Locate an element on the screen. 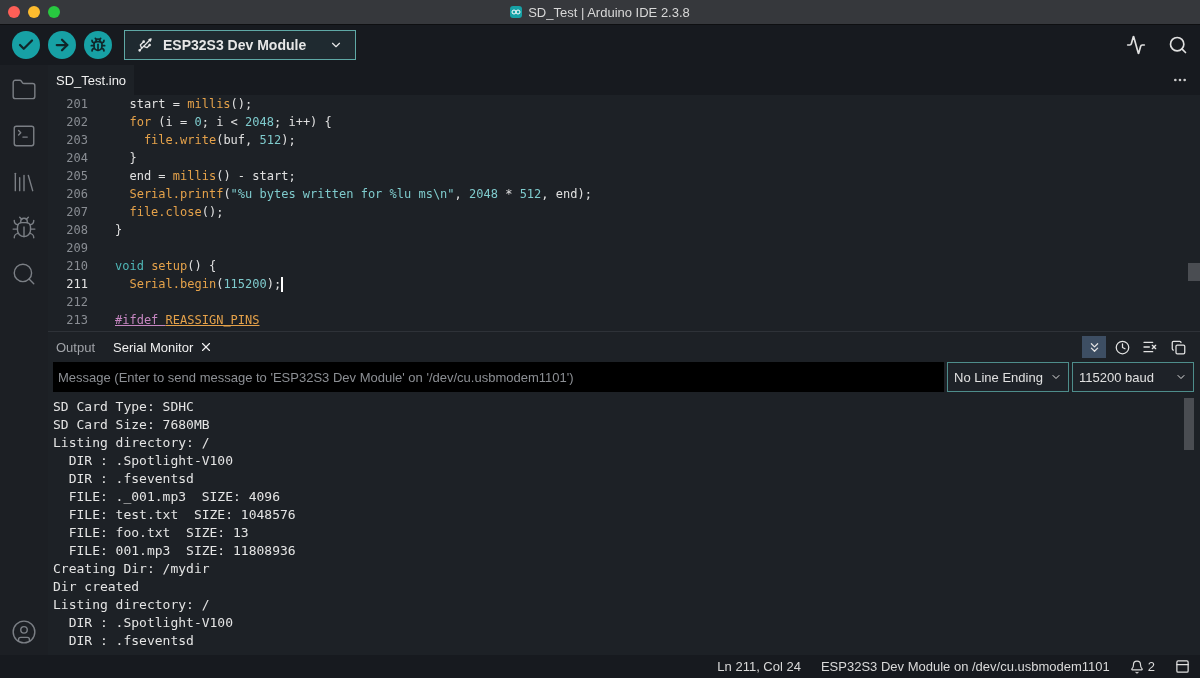  line-number: 201 is located at coordinates (76, 104).